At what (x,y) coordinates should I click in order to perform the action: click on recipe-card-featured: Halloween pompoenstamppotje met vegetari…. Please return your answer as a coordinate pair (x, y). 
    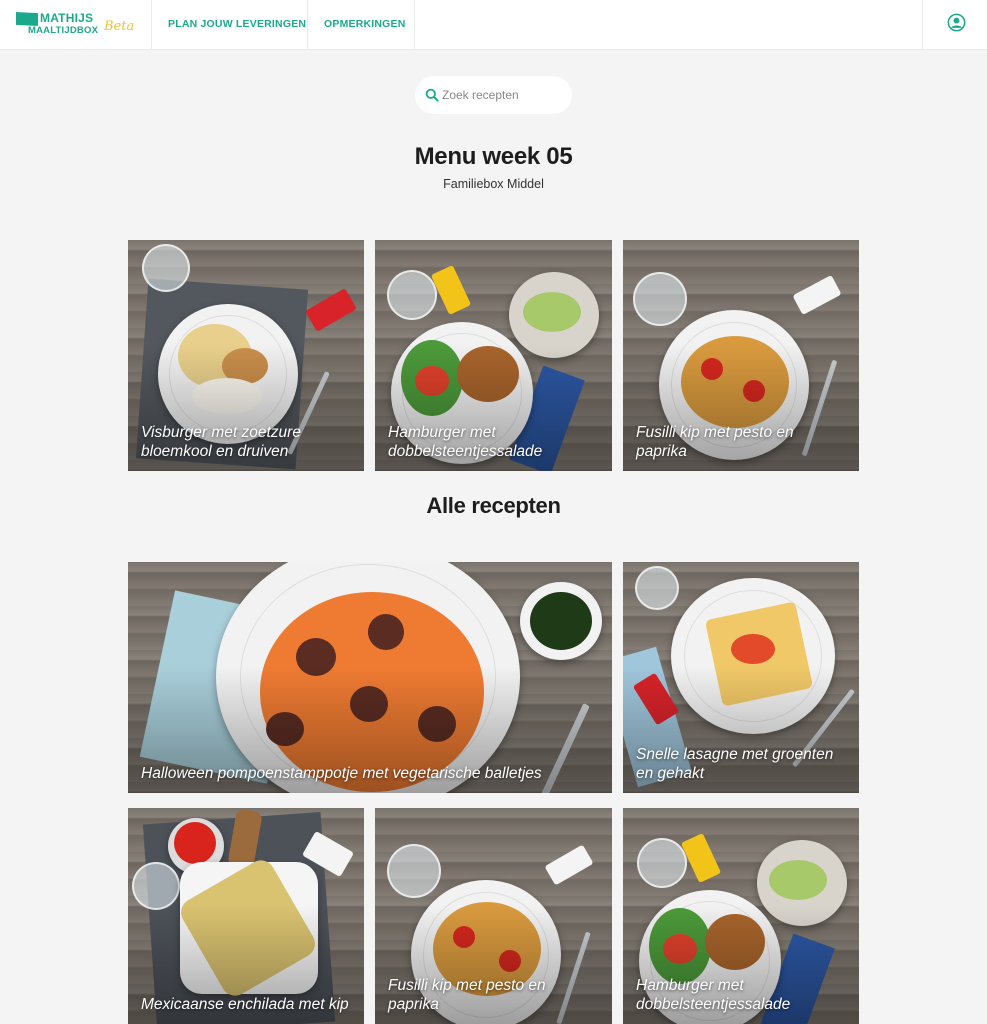
    Looking at the image, I should click on (370, 677).